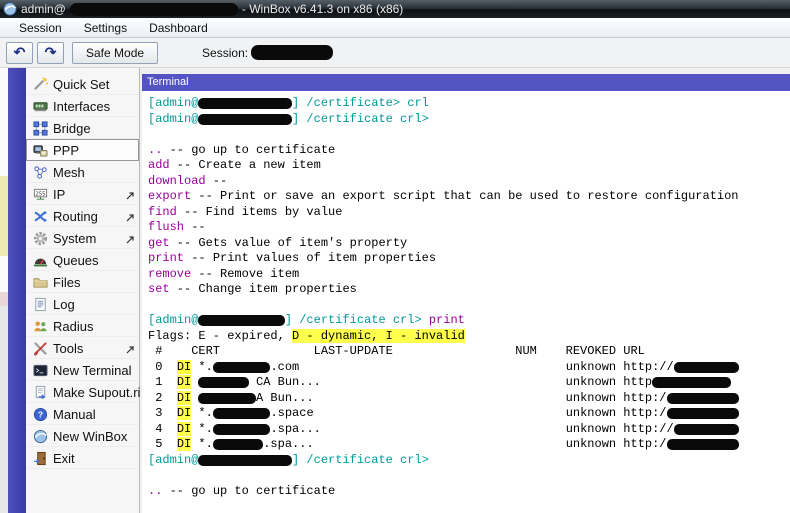 The image size is (790, 513). I want to click on terminal-text: 0, so click(162, 366).